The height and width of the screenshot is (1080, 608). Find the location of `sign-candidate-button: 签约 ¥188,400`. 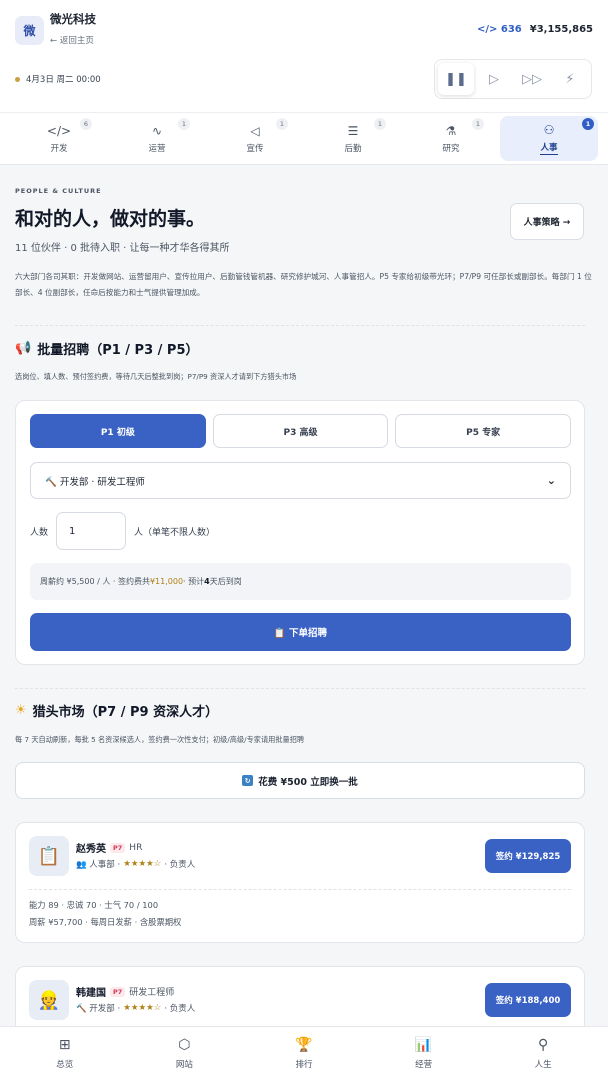

sign-candidate-button: 签约 ¥188,400 is located at coordinates (528, 1000).